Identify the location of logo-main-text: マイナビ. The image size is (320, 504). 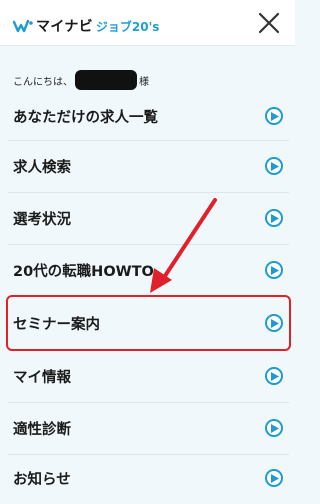
(64, 27).